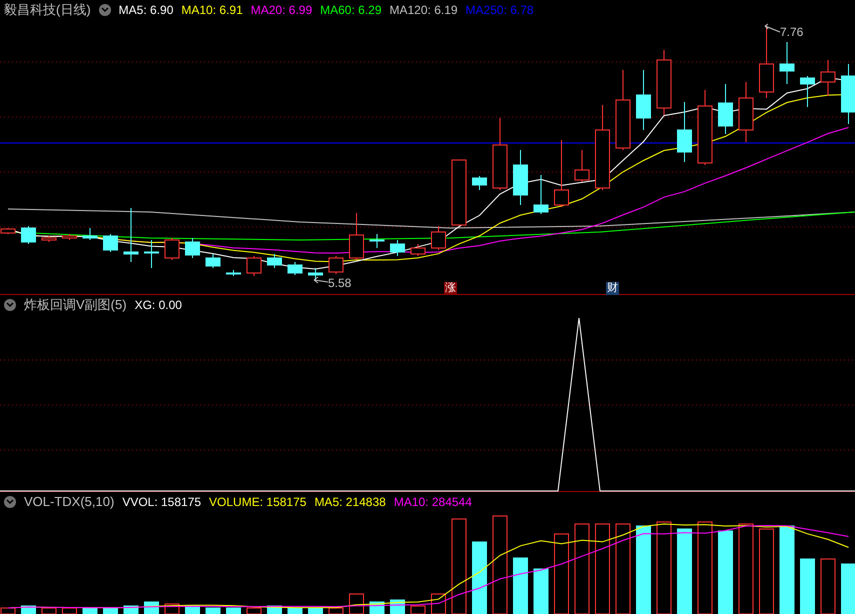 The height and width of the screenshot is (614, 855). Describe the element at coordinates (792, 32) in the screenshot. I see `high-price-label: 7.76` at that location.